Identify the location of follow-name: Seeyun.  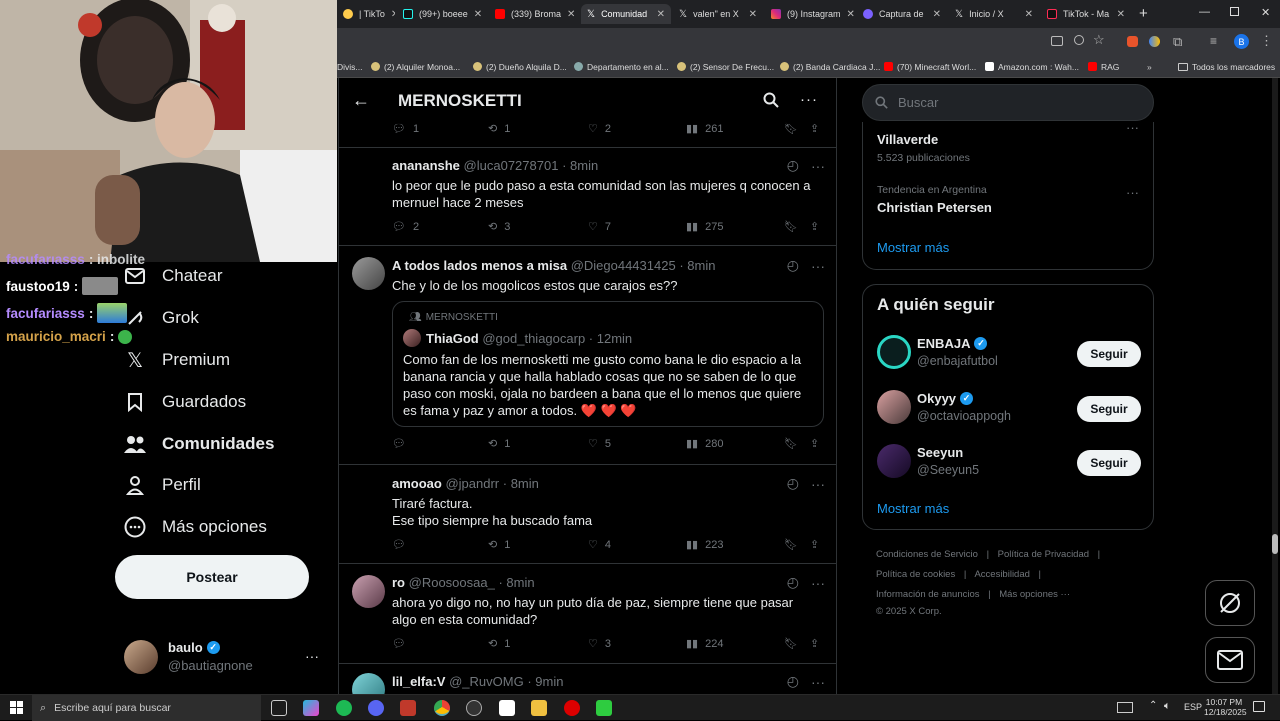
(940, 452).